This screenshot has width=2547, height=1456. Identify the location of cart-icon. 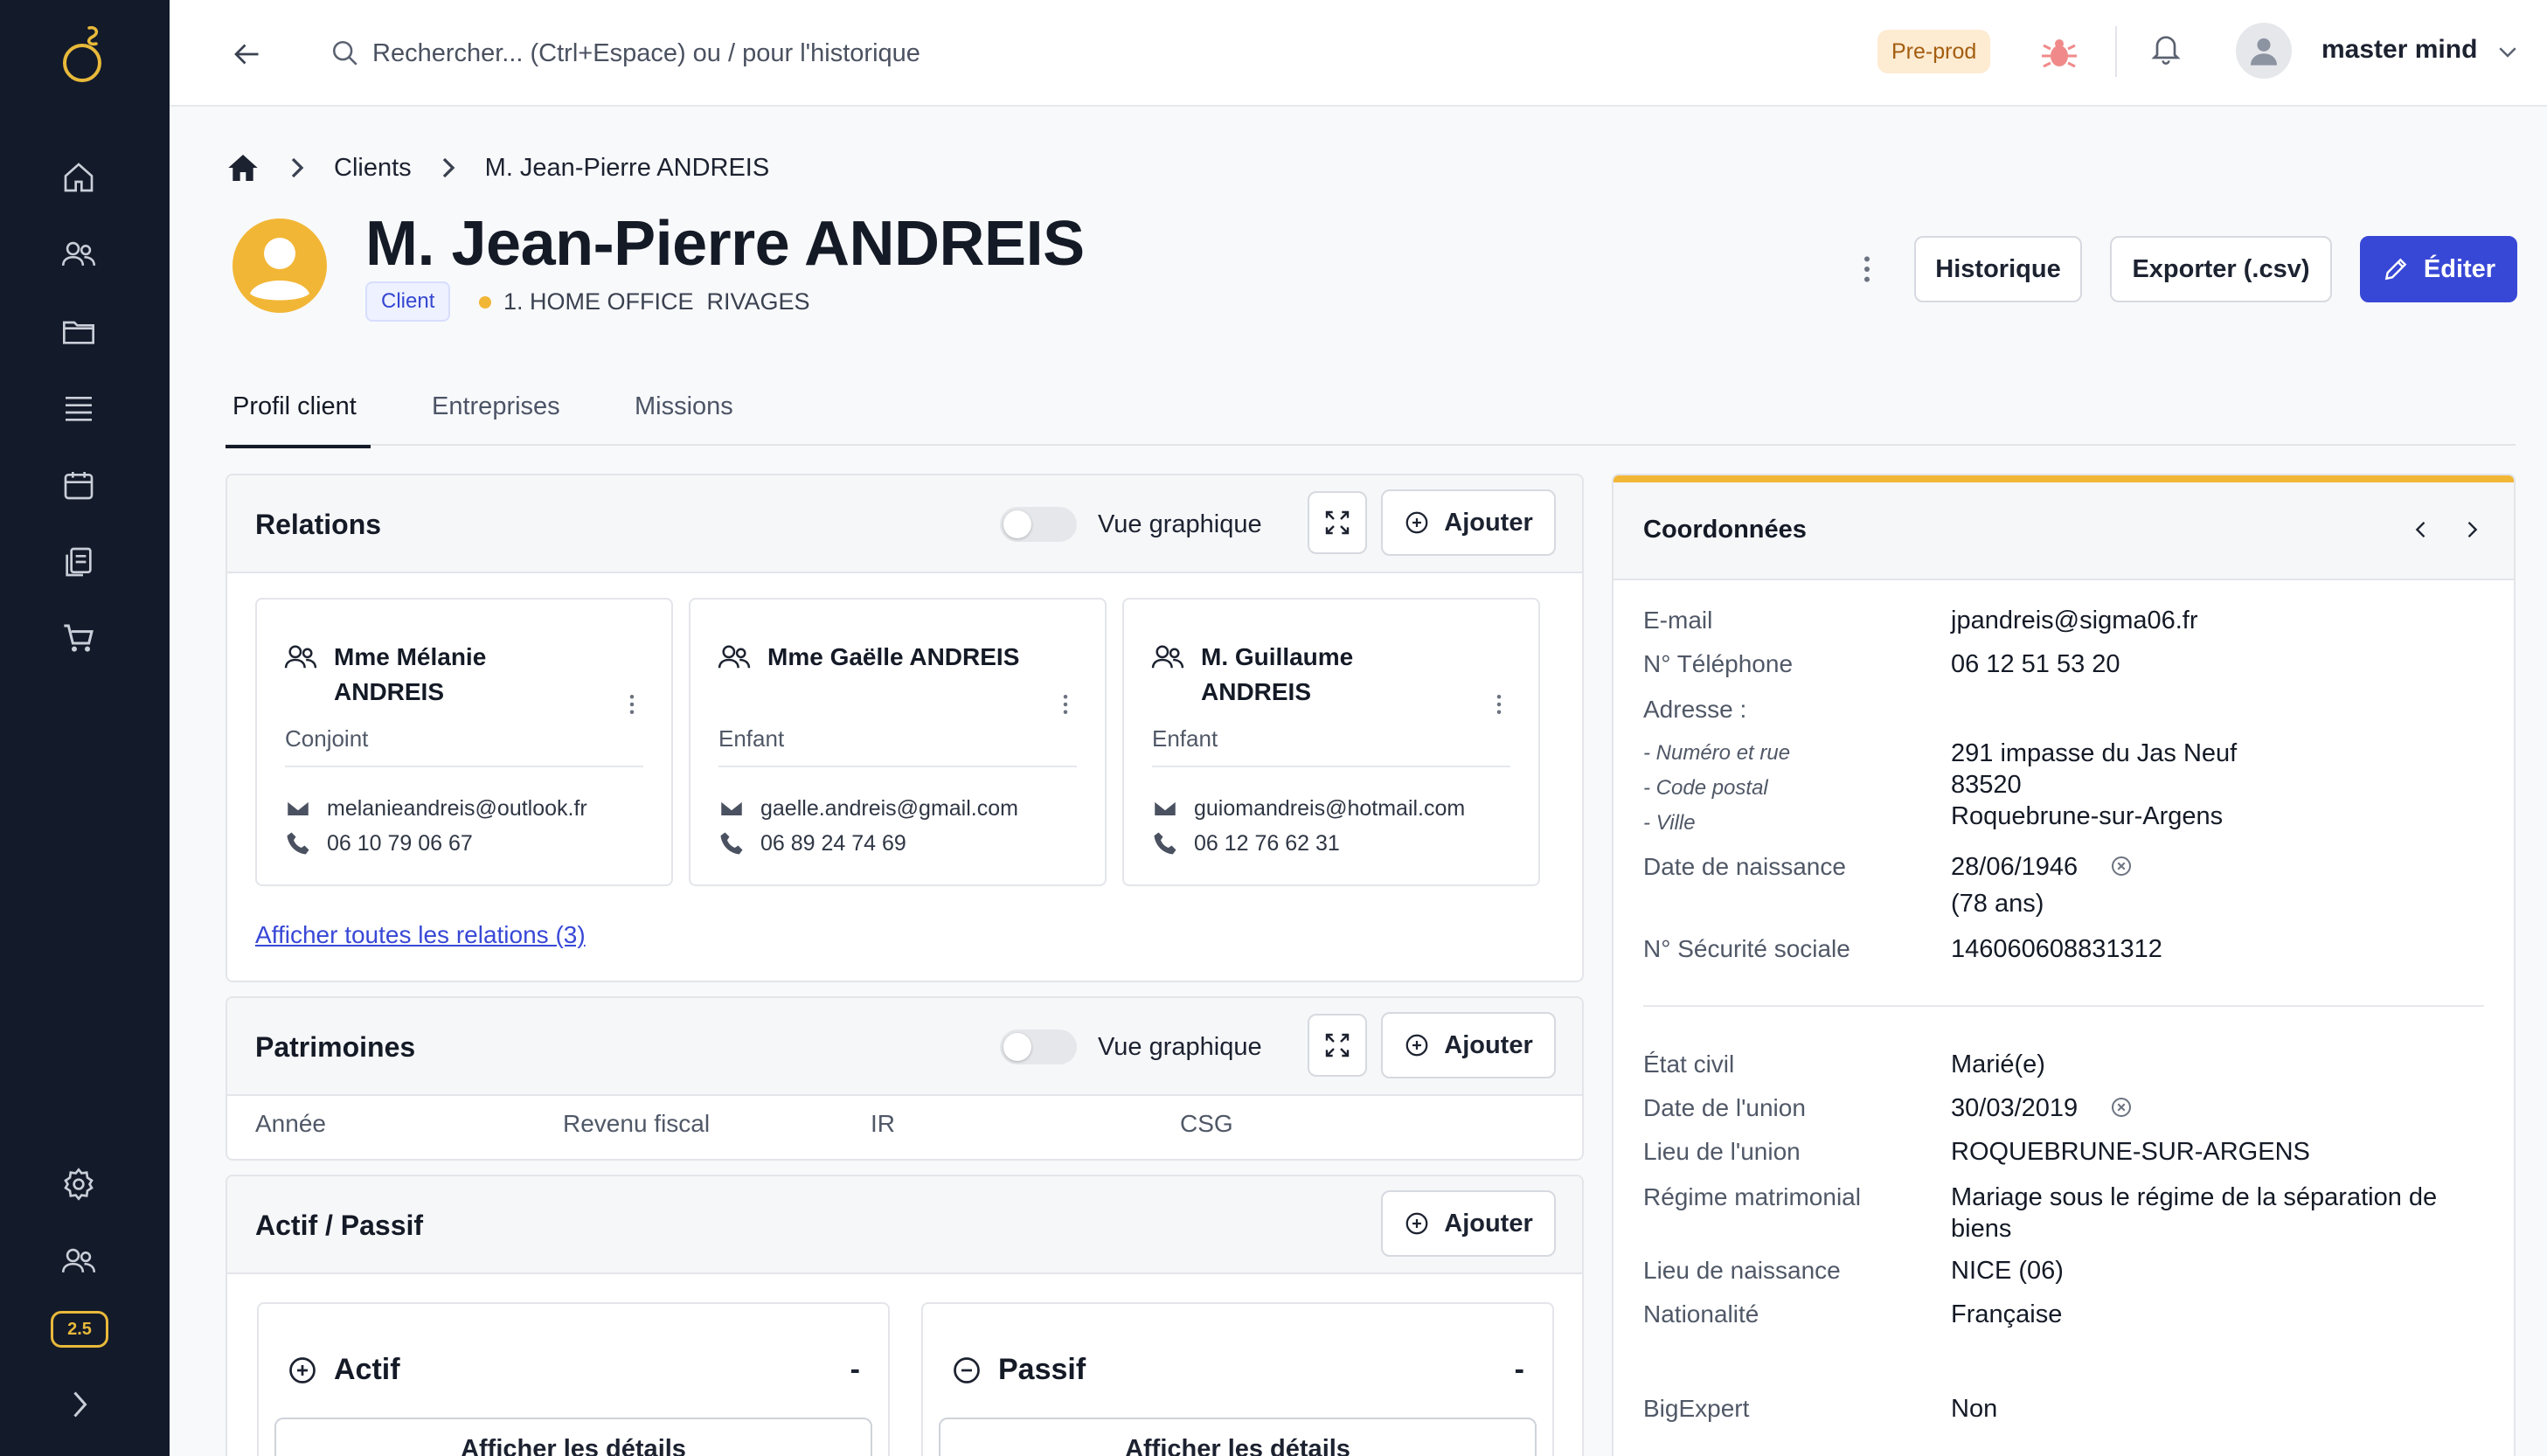
(79, 639).